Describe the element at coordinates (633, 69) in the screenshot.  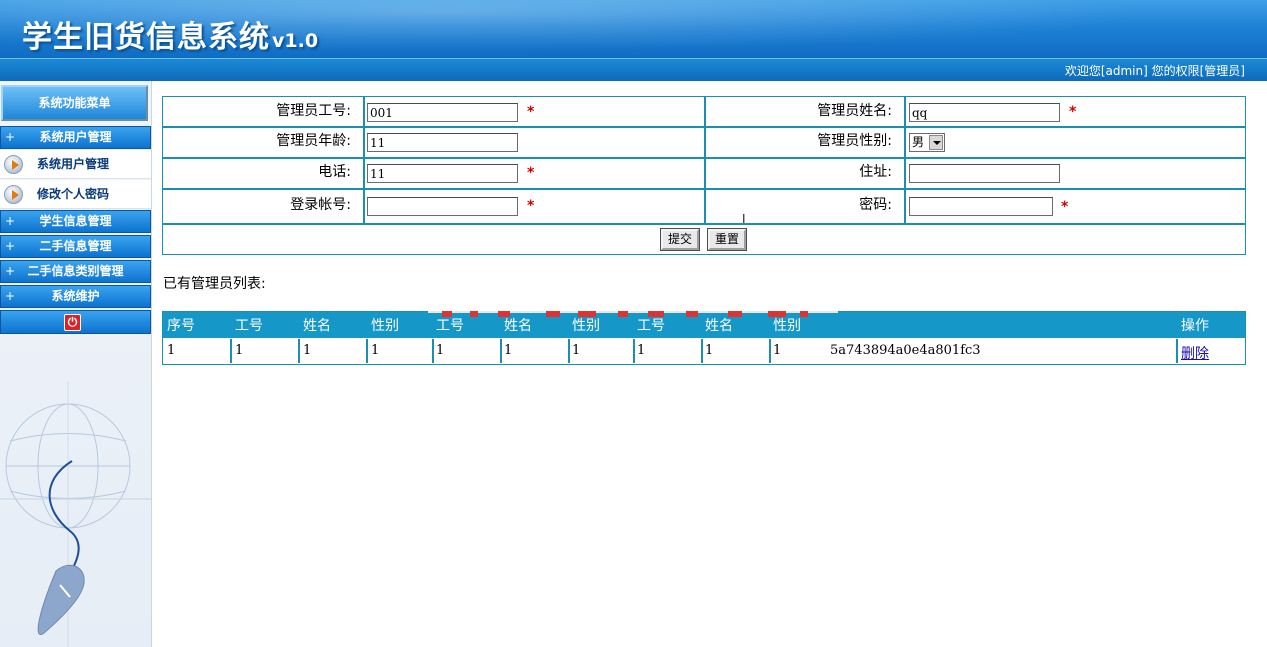
I see `status-bar: 欢迎您[admin] 您的权限[管理员]` at that location.